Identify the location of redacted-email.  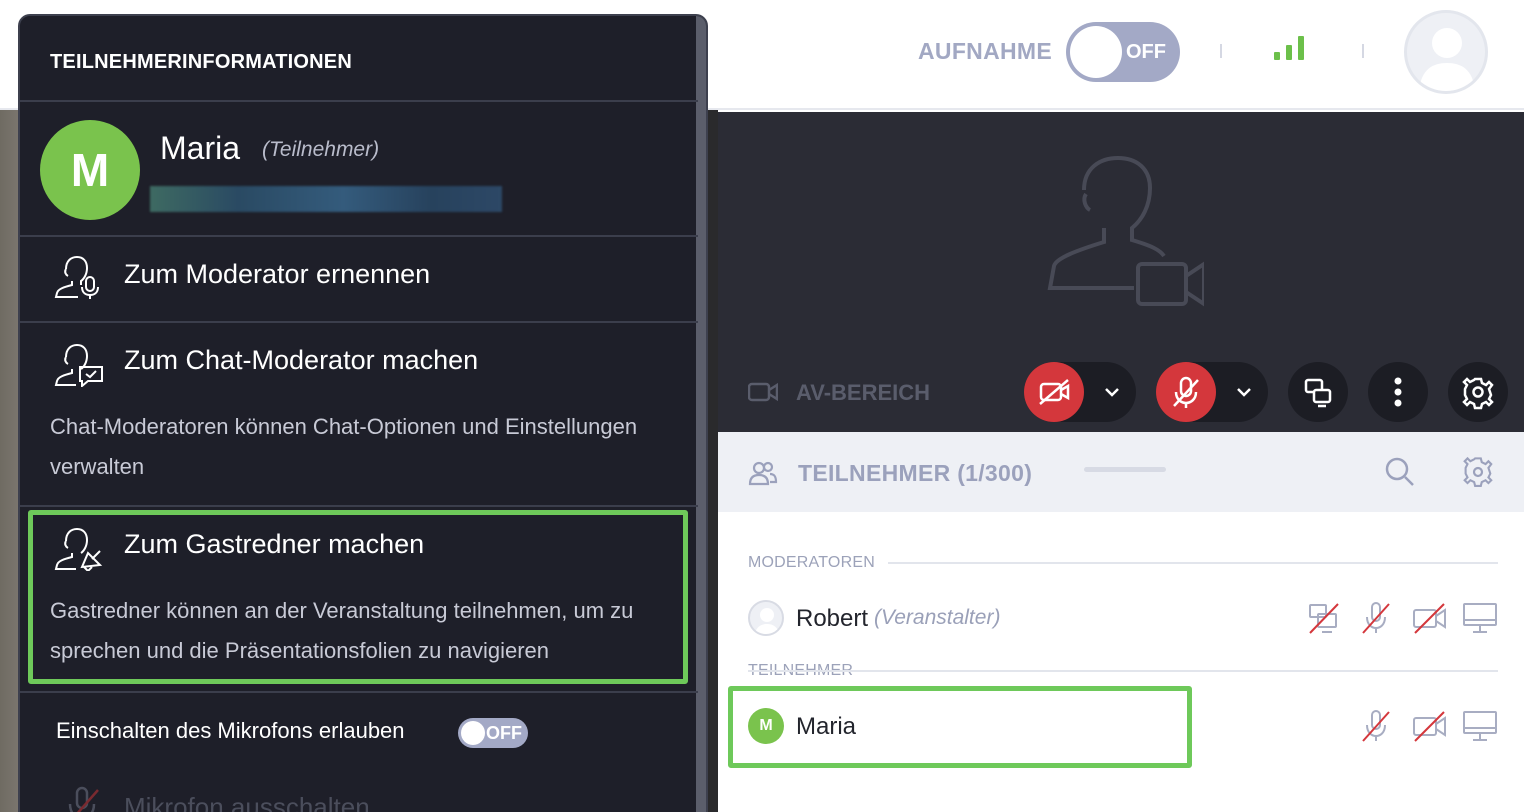
(326, 199).